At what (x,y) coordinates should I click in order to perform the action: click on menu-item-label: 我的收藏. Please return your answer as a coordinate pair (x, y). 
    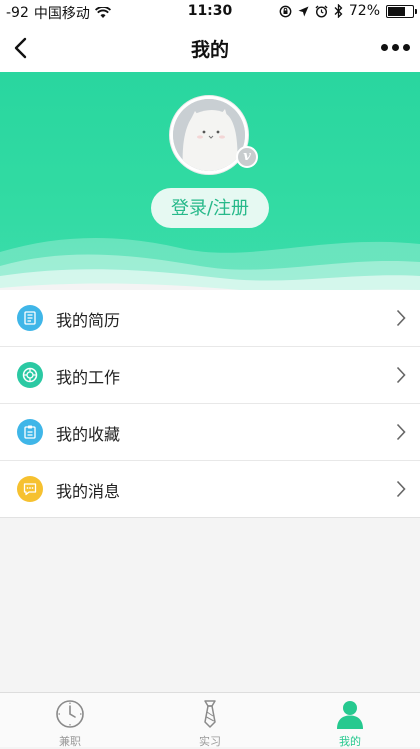
    Looking at the image, I should click on (88, 434).